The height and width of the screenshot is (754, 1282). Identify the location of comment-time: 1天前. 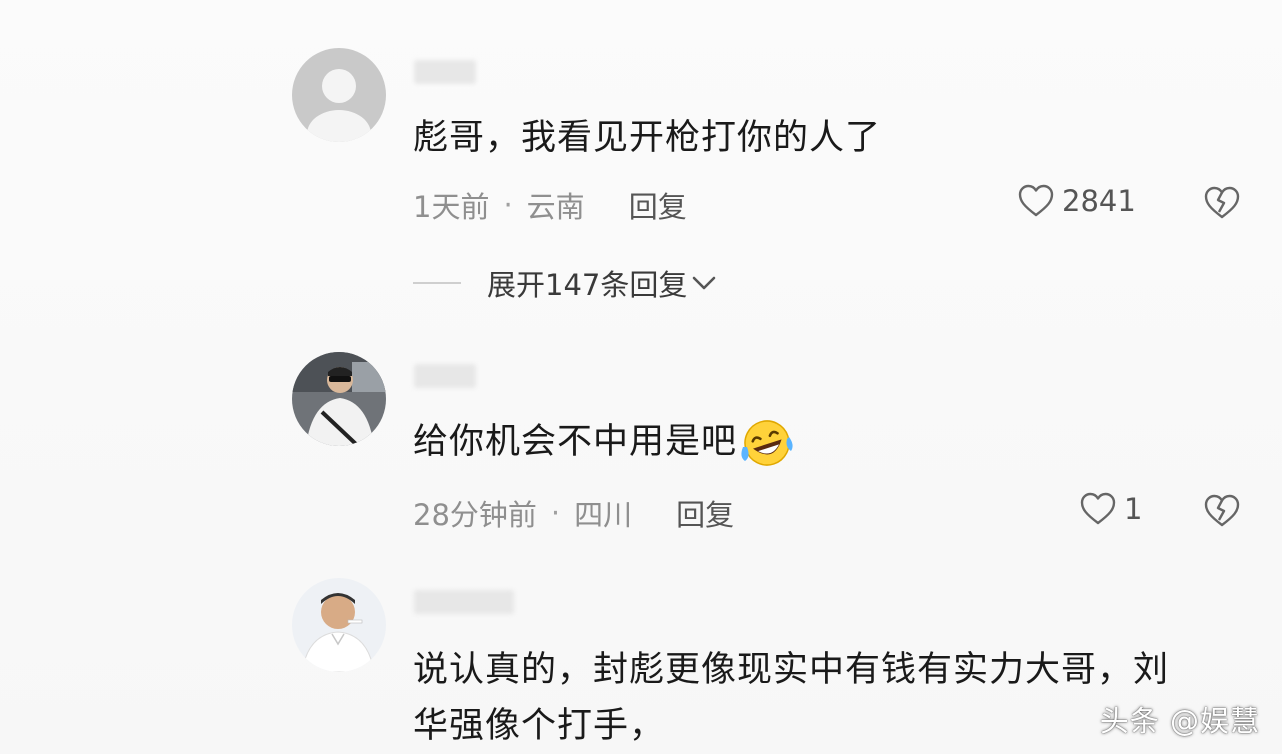
(451, 207).